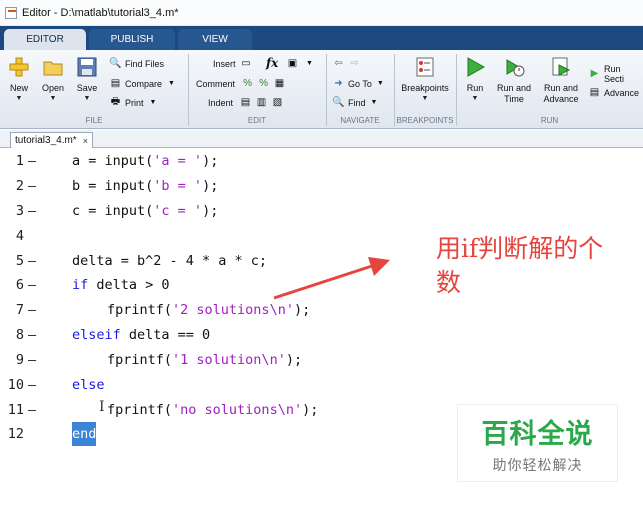 Image resolution: width=643 pixels, height=505 pixels. I want to click on code-line: 1 — a = input('a = ');, so click(321, 161).